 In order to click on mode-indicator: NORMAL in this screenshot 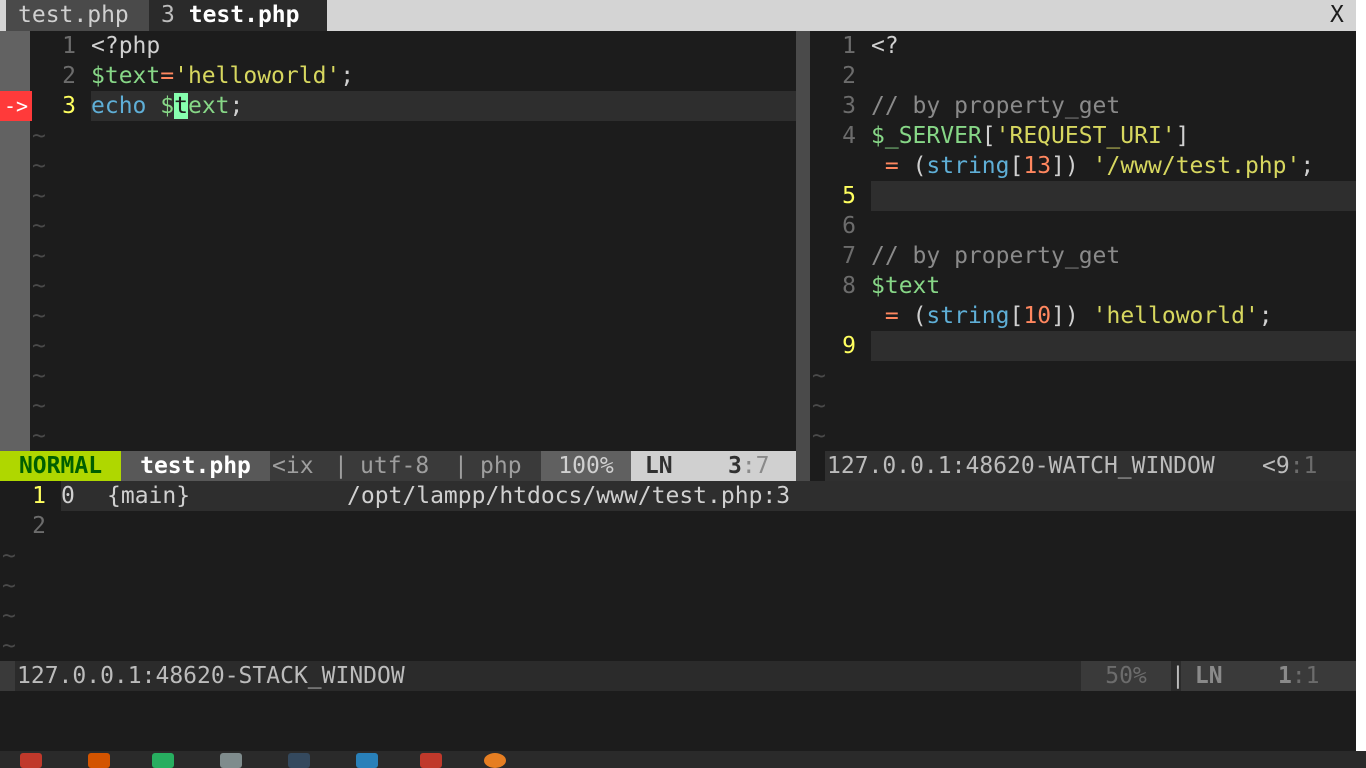, I will do `click(60, 466)`.